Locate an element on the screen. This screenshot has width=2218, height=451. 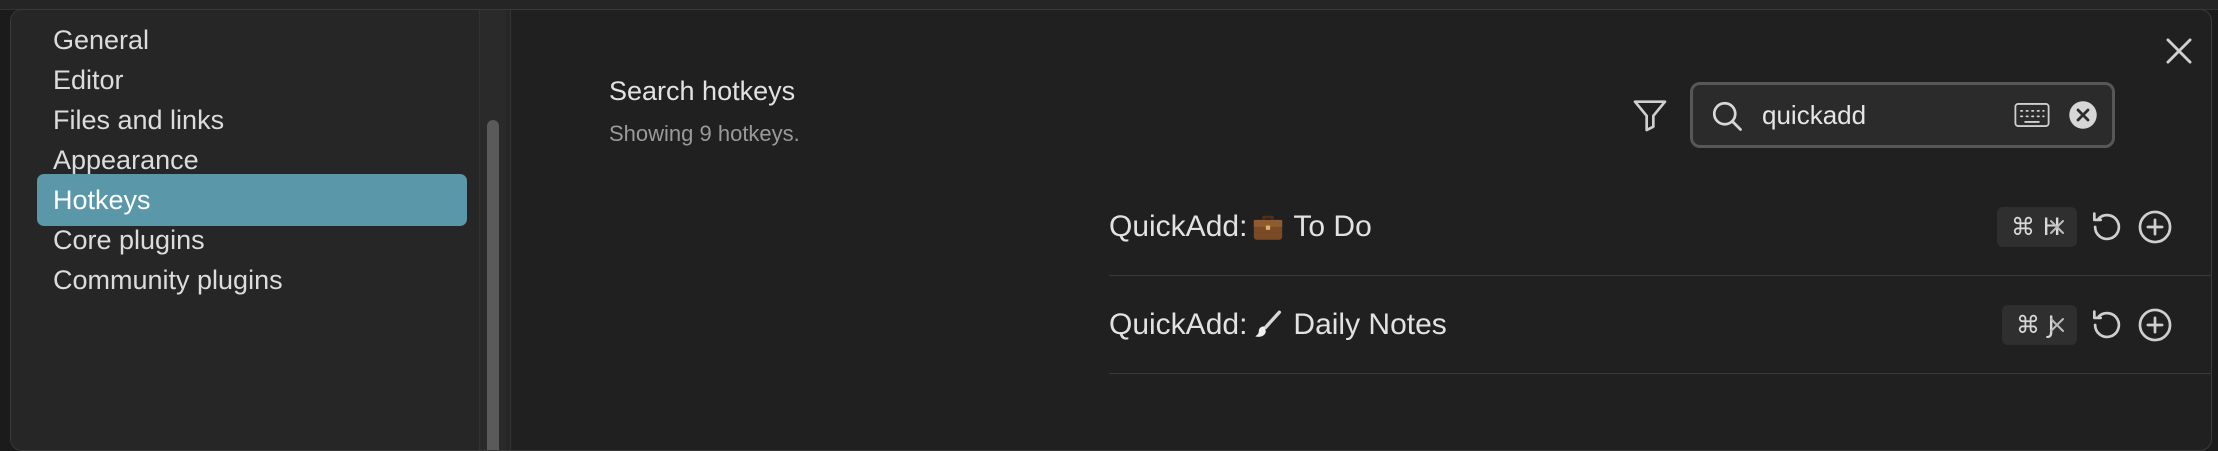
search-hotkeys-title: Search hotkeys is located at coordinates (702, 91).